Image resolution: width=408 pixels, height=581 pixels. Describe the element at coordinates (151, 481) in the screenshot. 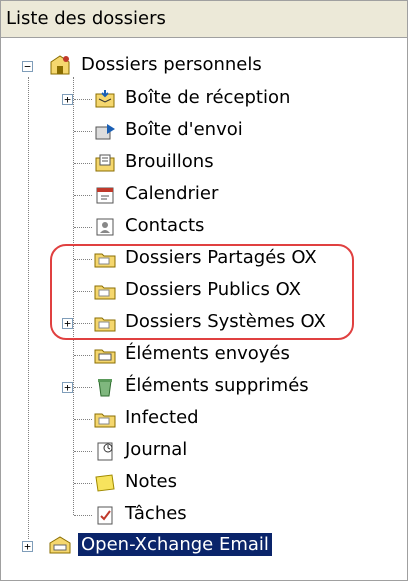

I see `tree-node-label: Notes` at that location.